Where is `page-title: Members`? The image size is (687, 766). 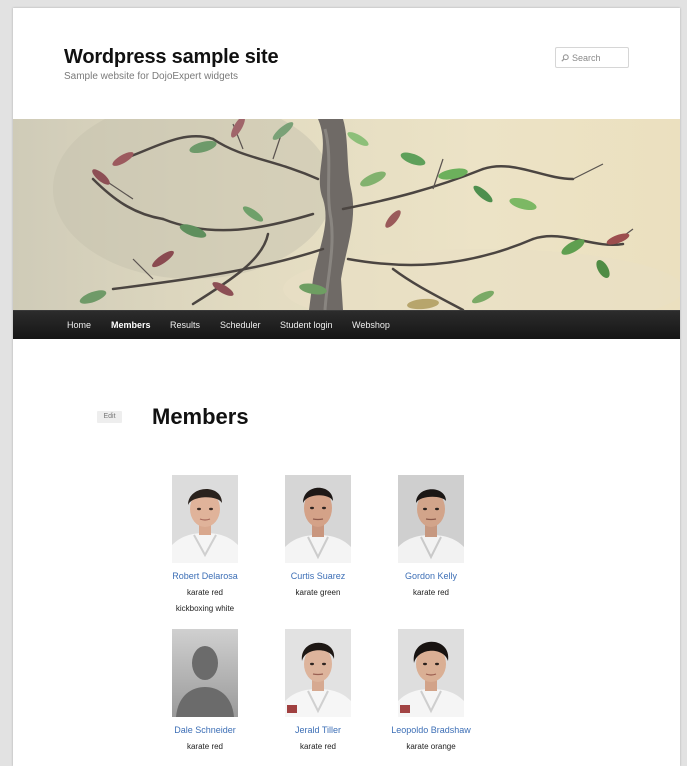
page-title: Members is located at coordinates (200, 416).